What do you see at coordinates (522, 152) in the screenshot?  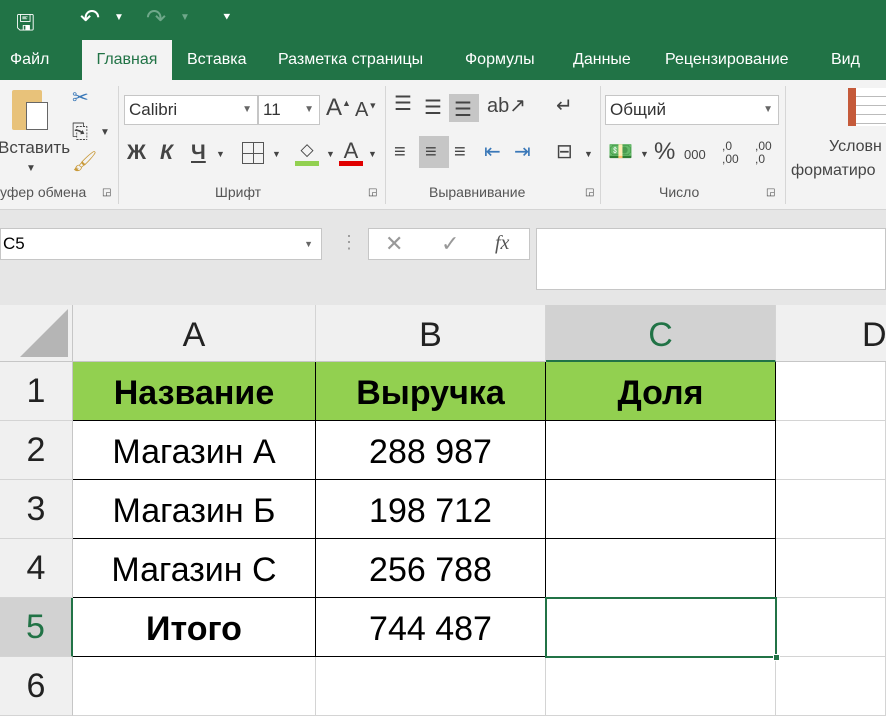 I see `increase-indent-icon: ⇥` at bounding box center [522, 152].